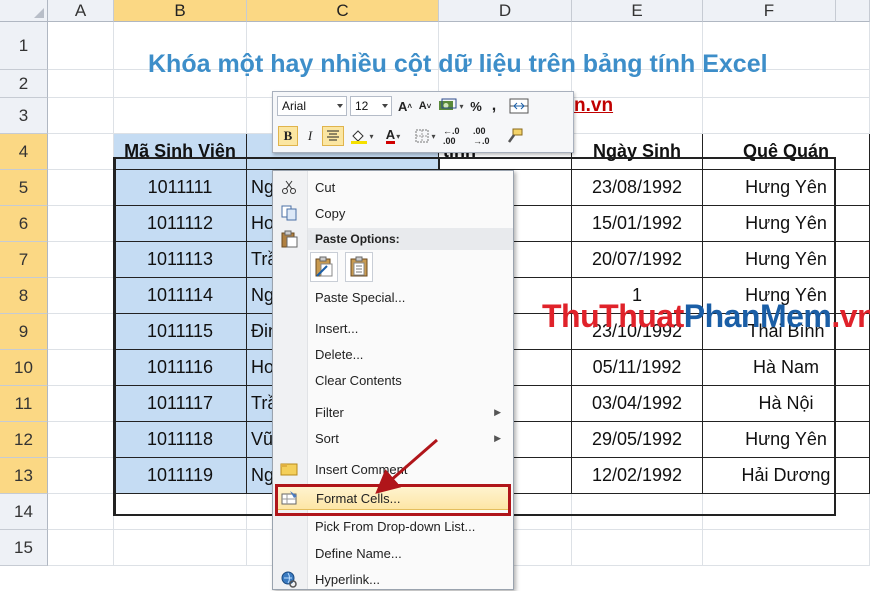 The image size is (870, 591). Describe the element at coordinates (180, 440) in the screenshot. I see `table-cell-student-id: 1011118` at that location.